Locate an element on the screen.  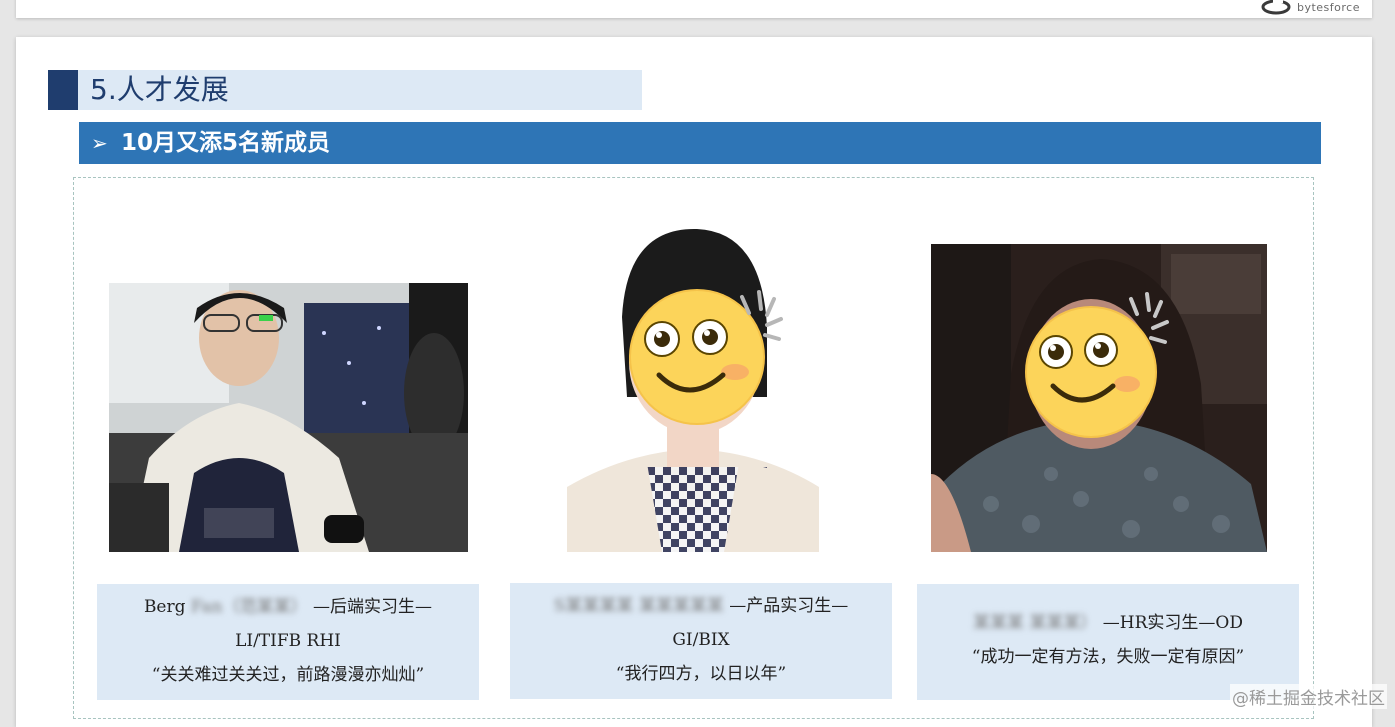
logo-mark-icon is located at coordinates (1276, 7).